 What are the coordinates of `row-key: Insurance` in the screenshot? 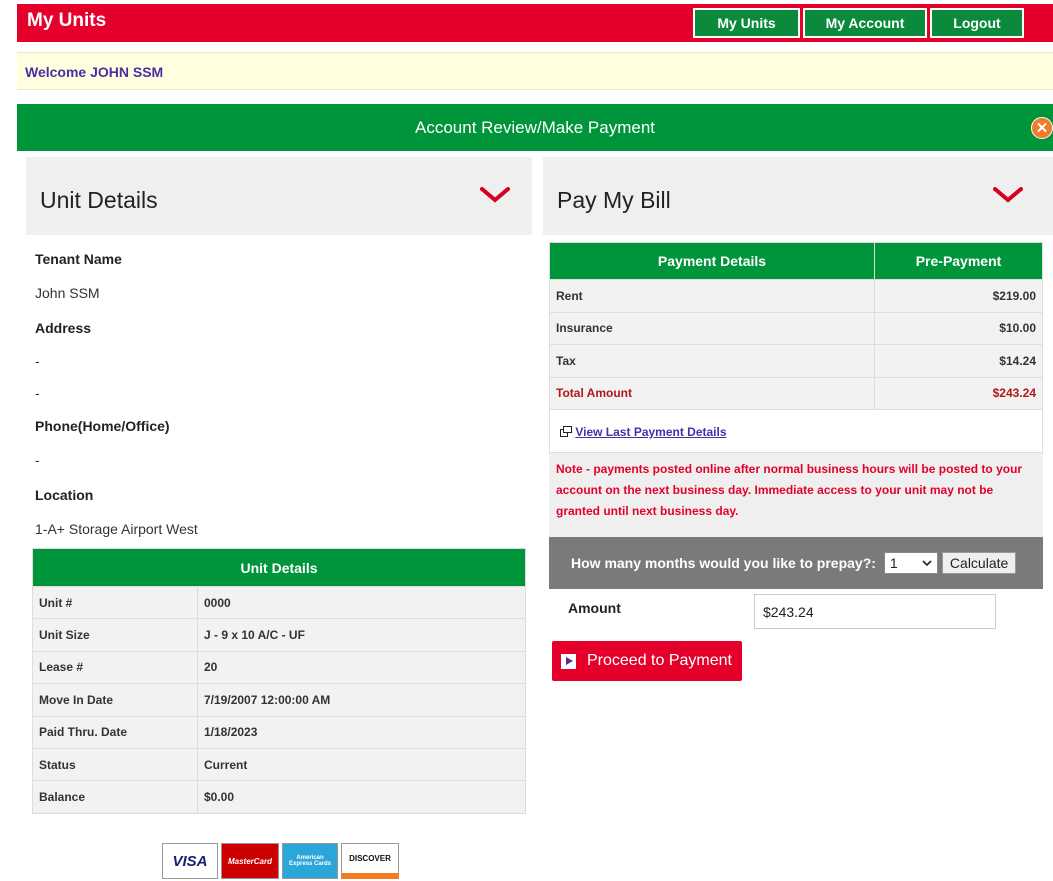 It's located at (712, 328).